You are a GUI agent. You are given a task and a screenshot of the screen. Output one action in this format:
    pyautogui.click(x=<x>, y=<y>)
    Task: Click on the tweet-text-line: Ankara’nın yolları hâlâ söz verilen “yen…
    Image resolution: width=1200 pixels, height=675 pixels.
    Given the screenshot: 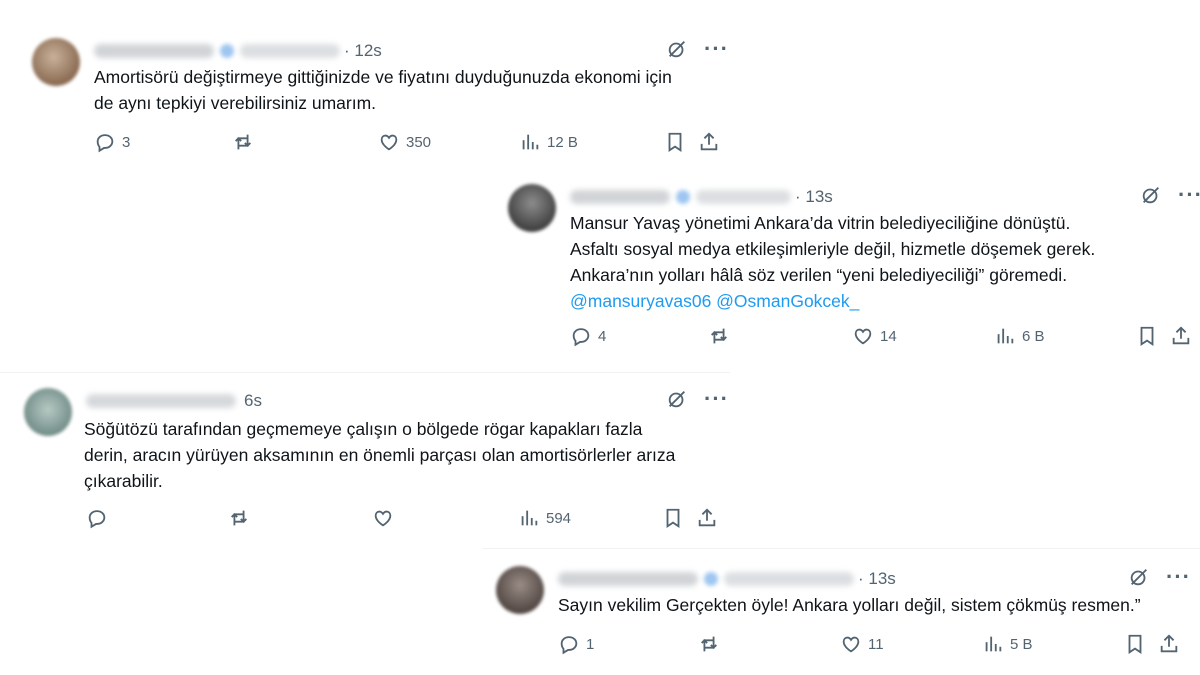 What is the action you would take?
    pyautogui.click(x=819, y=275)
    